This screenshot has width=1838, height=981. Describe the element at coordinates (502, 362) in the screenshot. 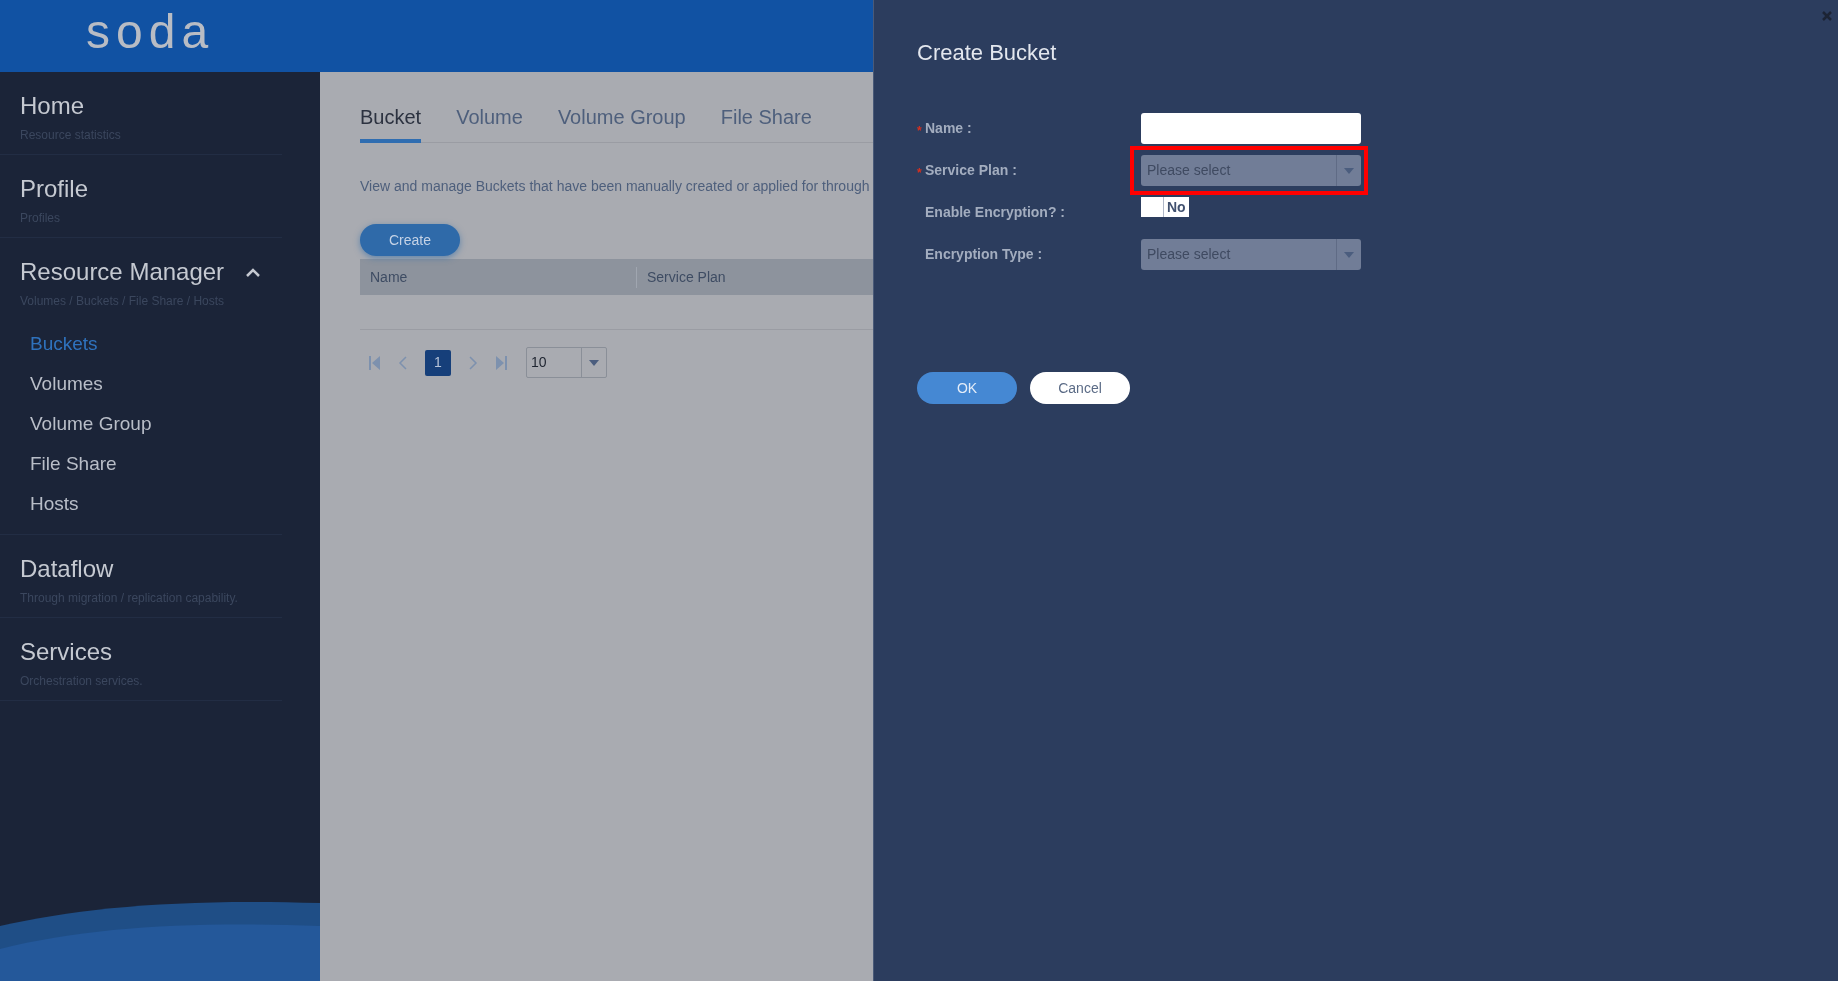

I see `last-page-icon` at that location.